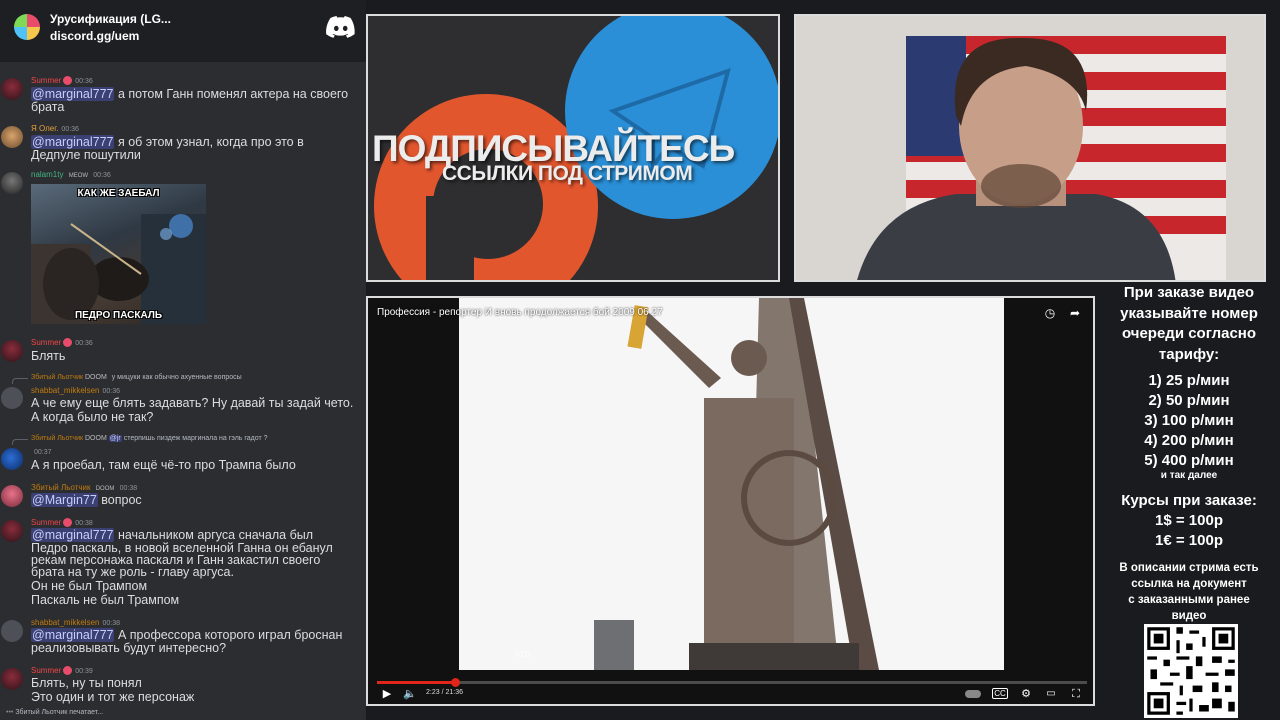 This screenshot has width=1280, height=720. Describe the element at coordinates (410, 694) in the screenshot. I see `volume-icon: 🔈` at that location.